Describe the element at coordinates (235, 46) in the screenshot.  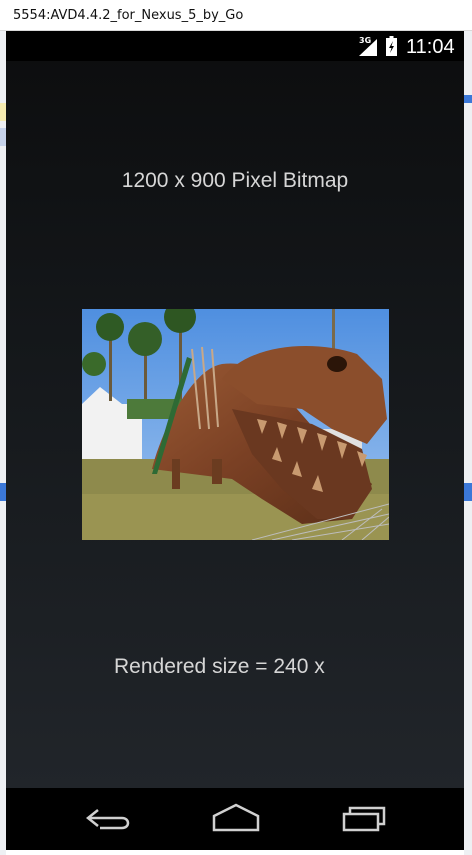
I see `status-bar: 3G 11:04` at that location.